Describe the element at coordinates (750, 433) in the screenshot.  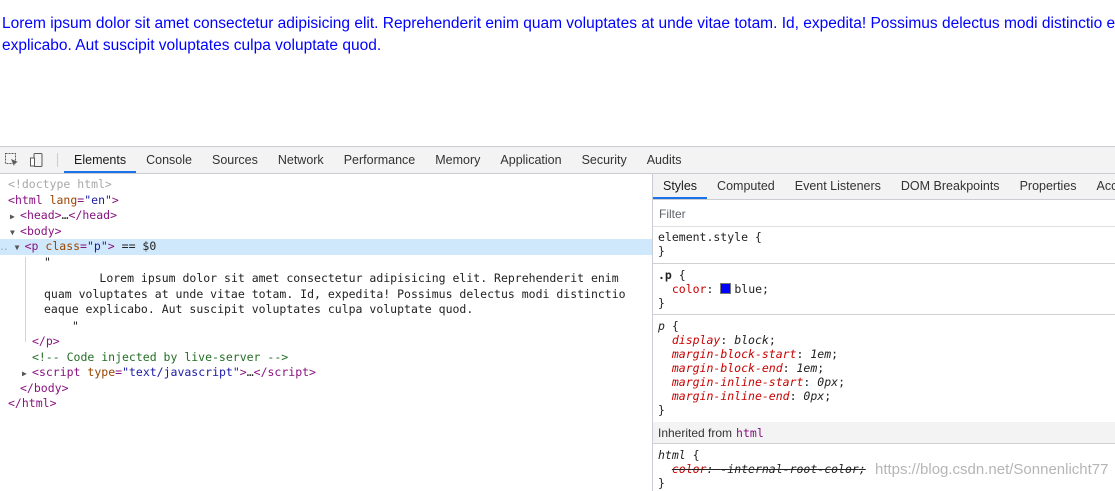
I see `inherited-tag: html` at that location.